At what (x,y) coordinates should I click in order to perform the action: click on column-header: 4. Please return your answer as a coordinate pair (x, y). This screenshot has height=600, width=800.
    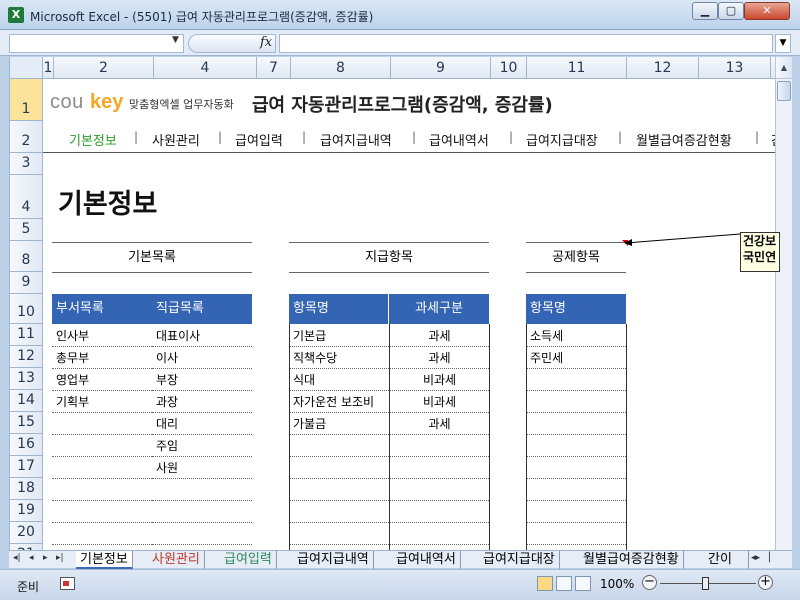
    Looking at the image, I should click on (205, 68).